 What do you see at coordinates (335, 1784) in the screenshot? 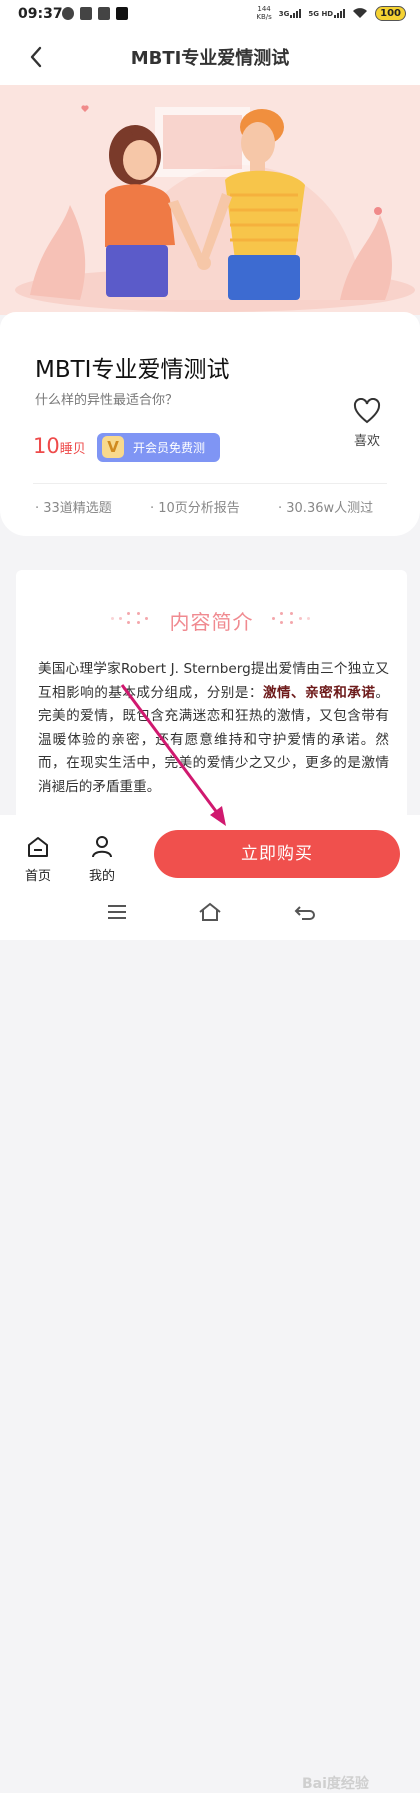
I see `watermark: Bai度经验` at bounding box center [335, 1784].